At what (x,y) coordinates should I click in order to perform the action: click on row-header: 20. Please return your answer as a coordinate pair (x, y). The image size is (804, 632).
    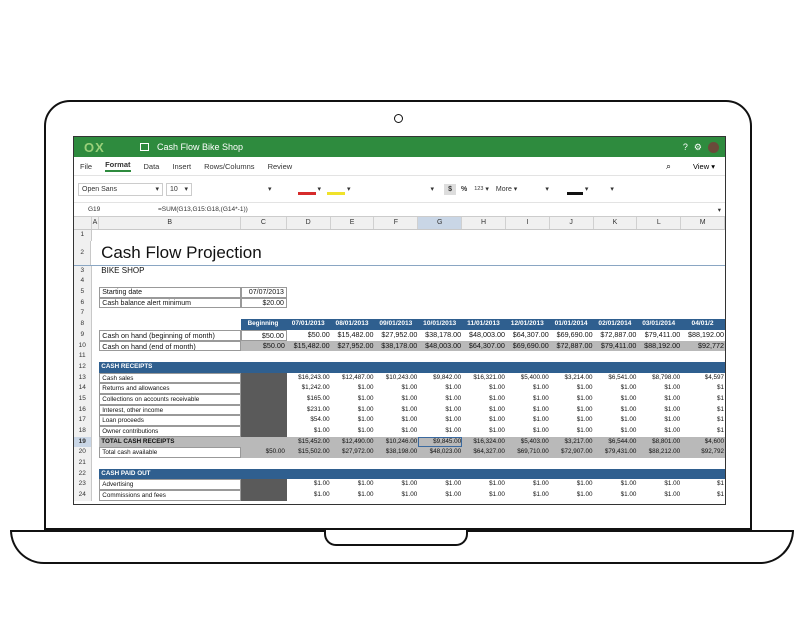
    Looking at the image, I should click on (83, 453).